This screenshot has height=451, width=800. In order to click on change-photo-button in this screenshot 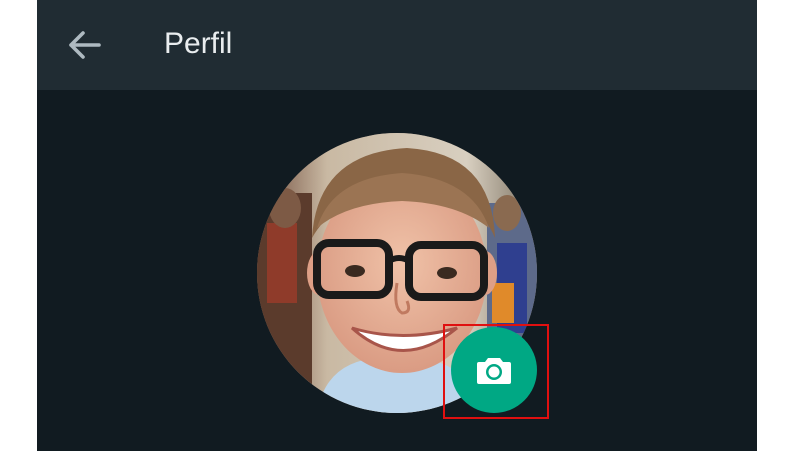, I will do `click(494, 370)`.